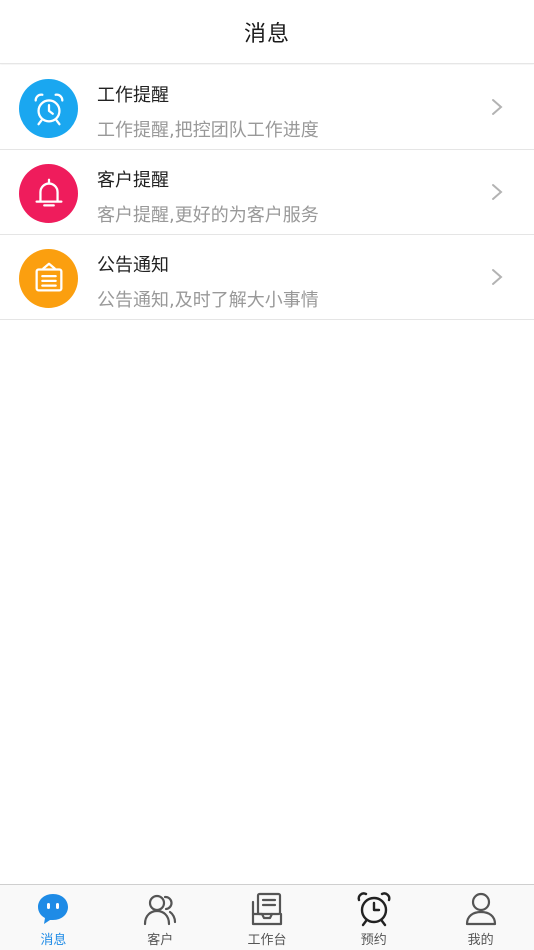 This screenshot has width=534, height=950. What do you see at coordinates (48, 278) in the screenshot?
I see `notice-board-icon` at bounding box center [48, 278].